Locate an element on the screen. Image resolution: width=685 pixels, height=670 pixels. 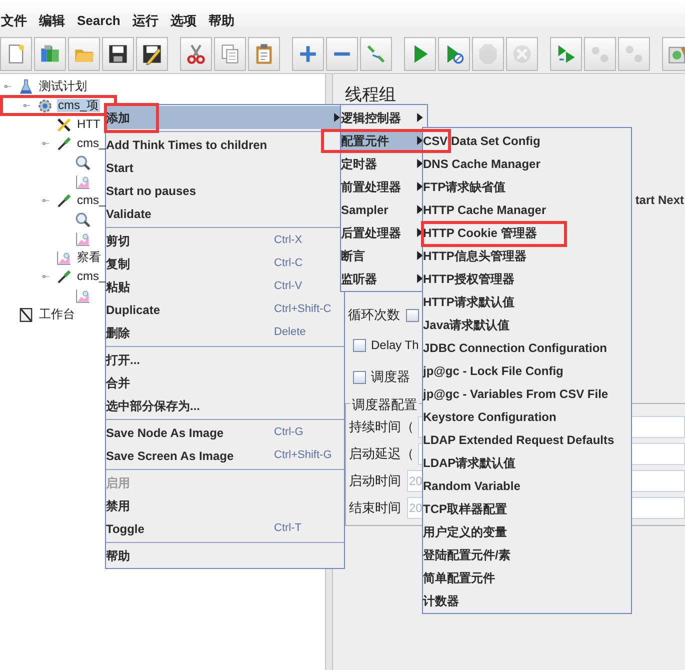
shortcut-label: Ctrl-T is located at coordinates (288, 528).